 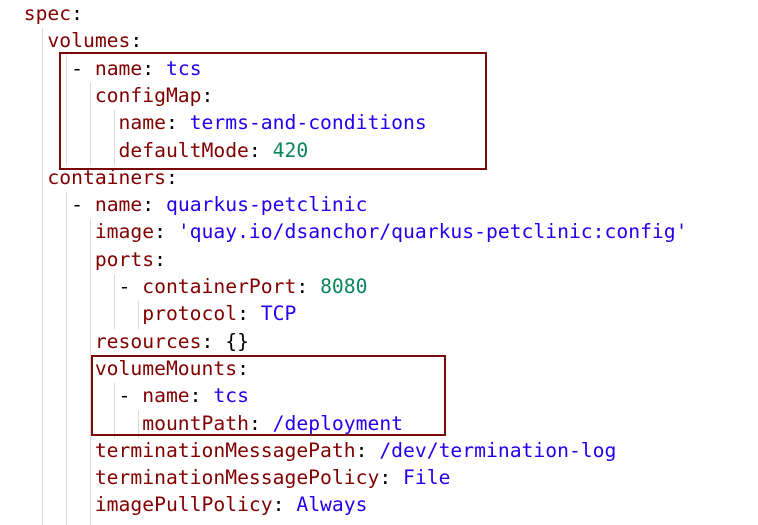 I want to click on yaml-value: Always, so click(x=332, y=505).